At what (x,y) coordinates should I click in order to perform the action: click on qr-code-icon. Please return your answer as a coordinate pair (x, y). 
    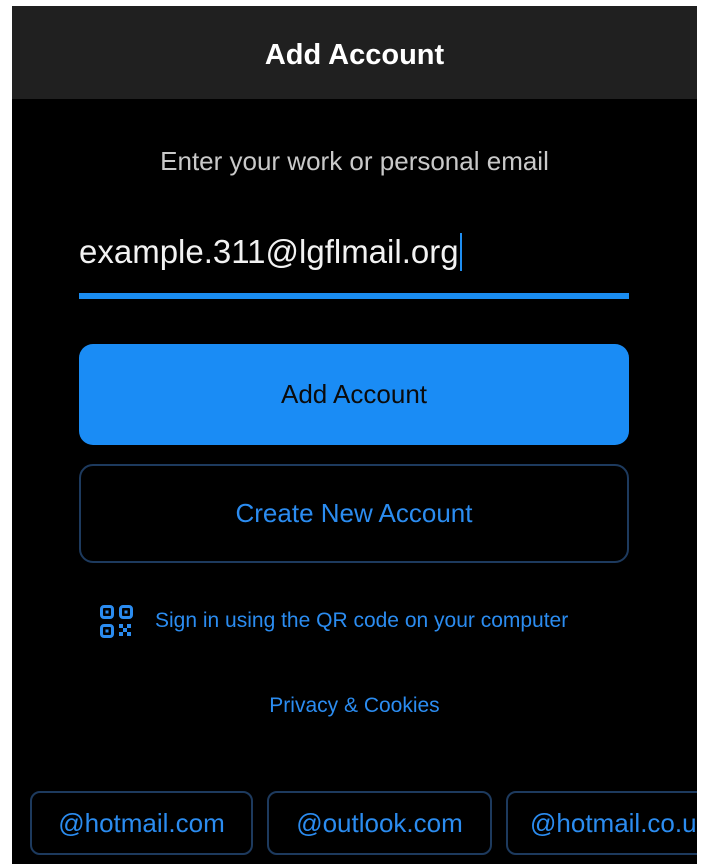
    Looking at the image, I should click on (116, 621).